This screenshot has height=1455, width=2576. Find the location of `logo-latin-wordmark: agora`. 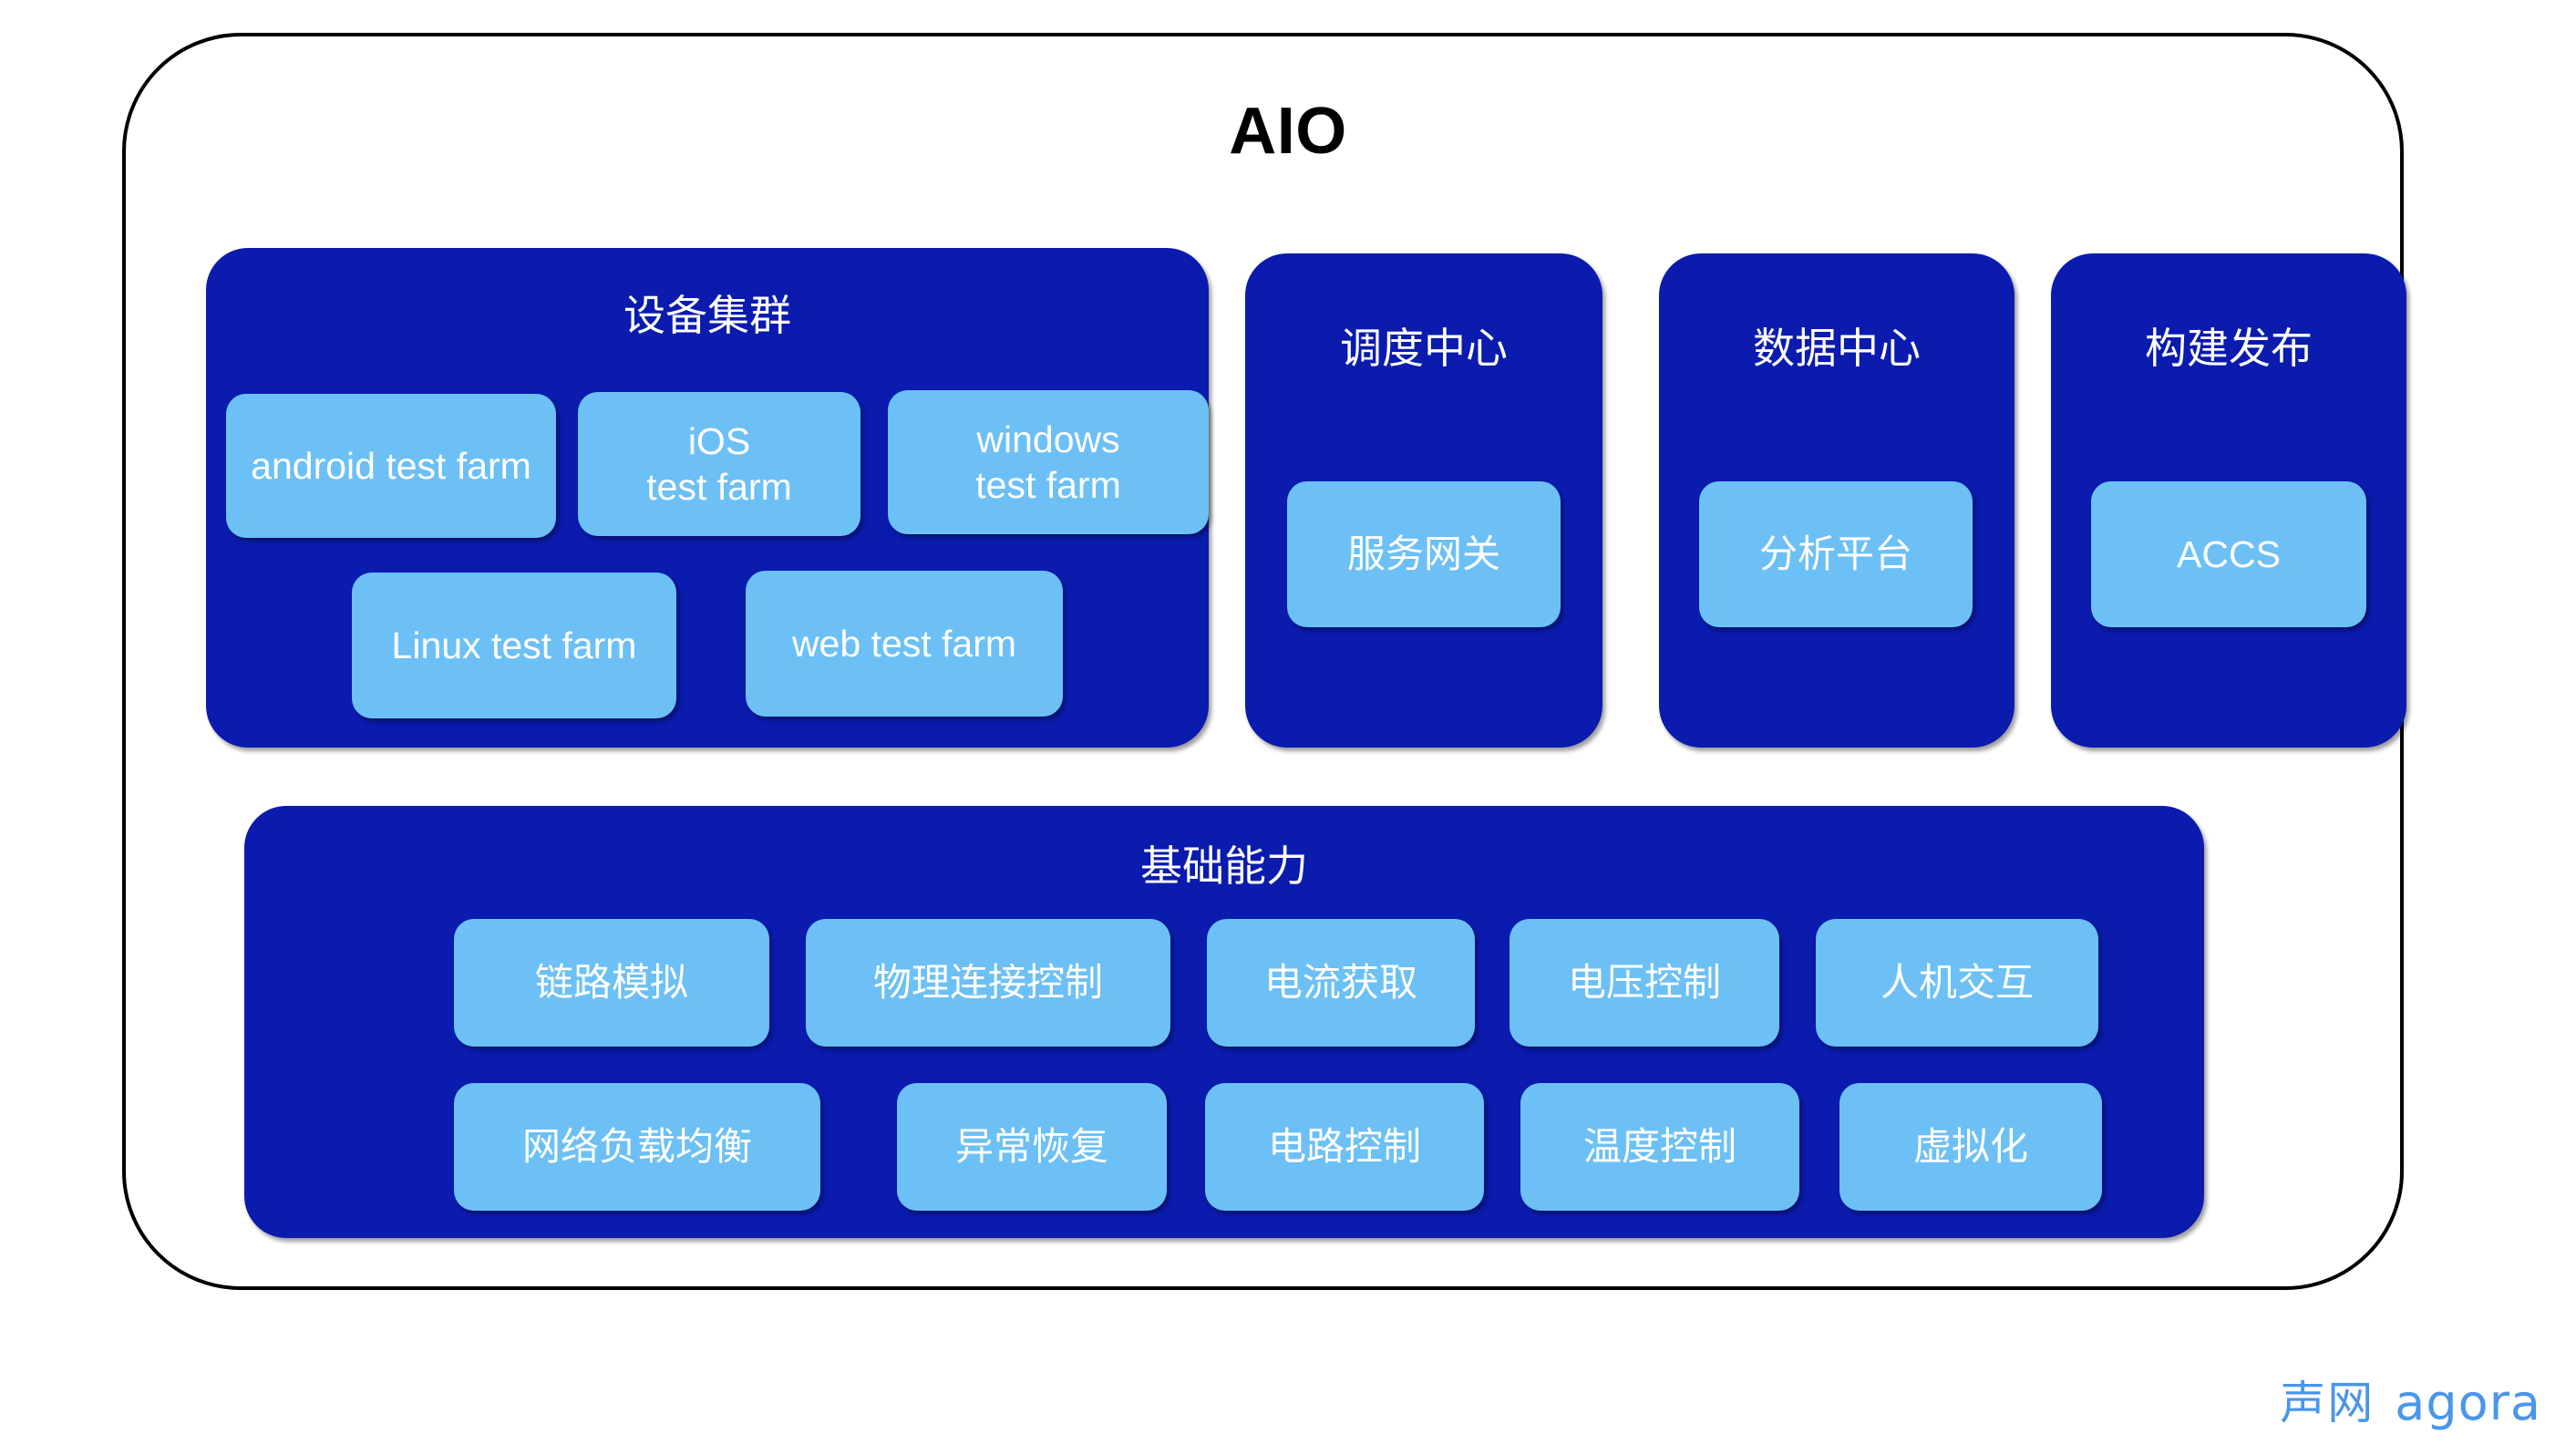

logo-latin-wordmark: agora is located at coordinates (2468, 1402).